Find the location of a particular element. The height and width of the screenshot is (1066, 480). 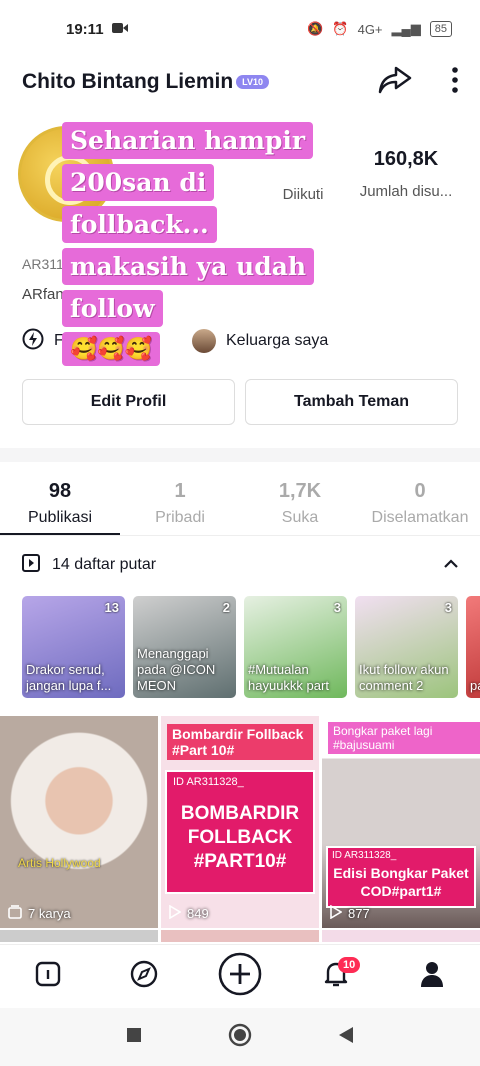

view-count: 877 is located at coordinates (359, 913).